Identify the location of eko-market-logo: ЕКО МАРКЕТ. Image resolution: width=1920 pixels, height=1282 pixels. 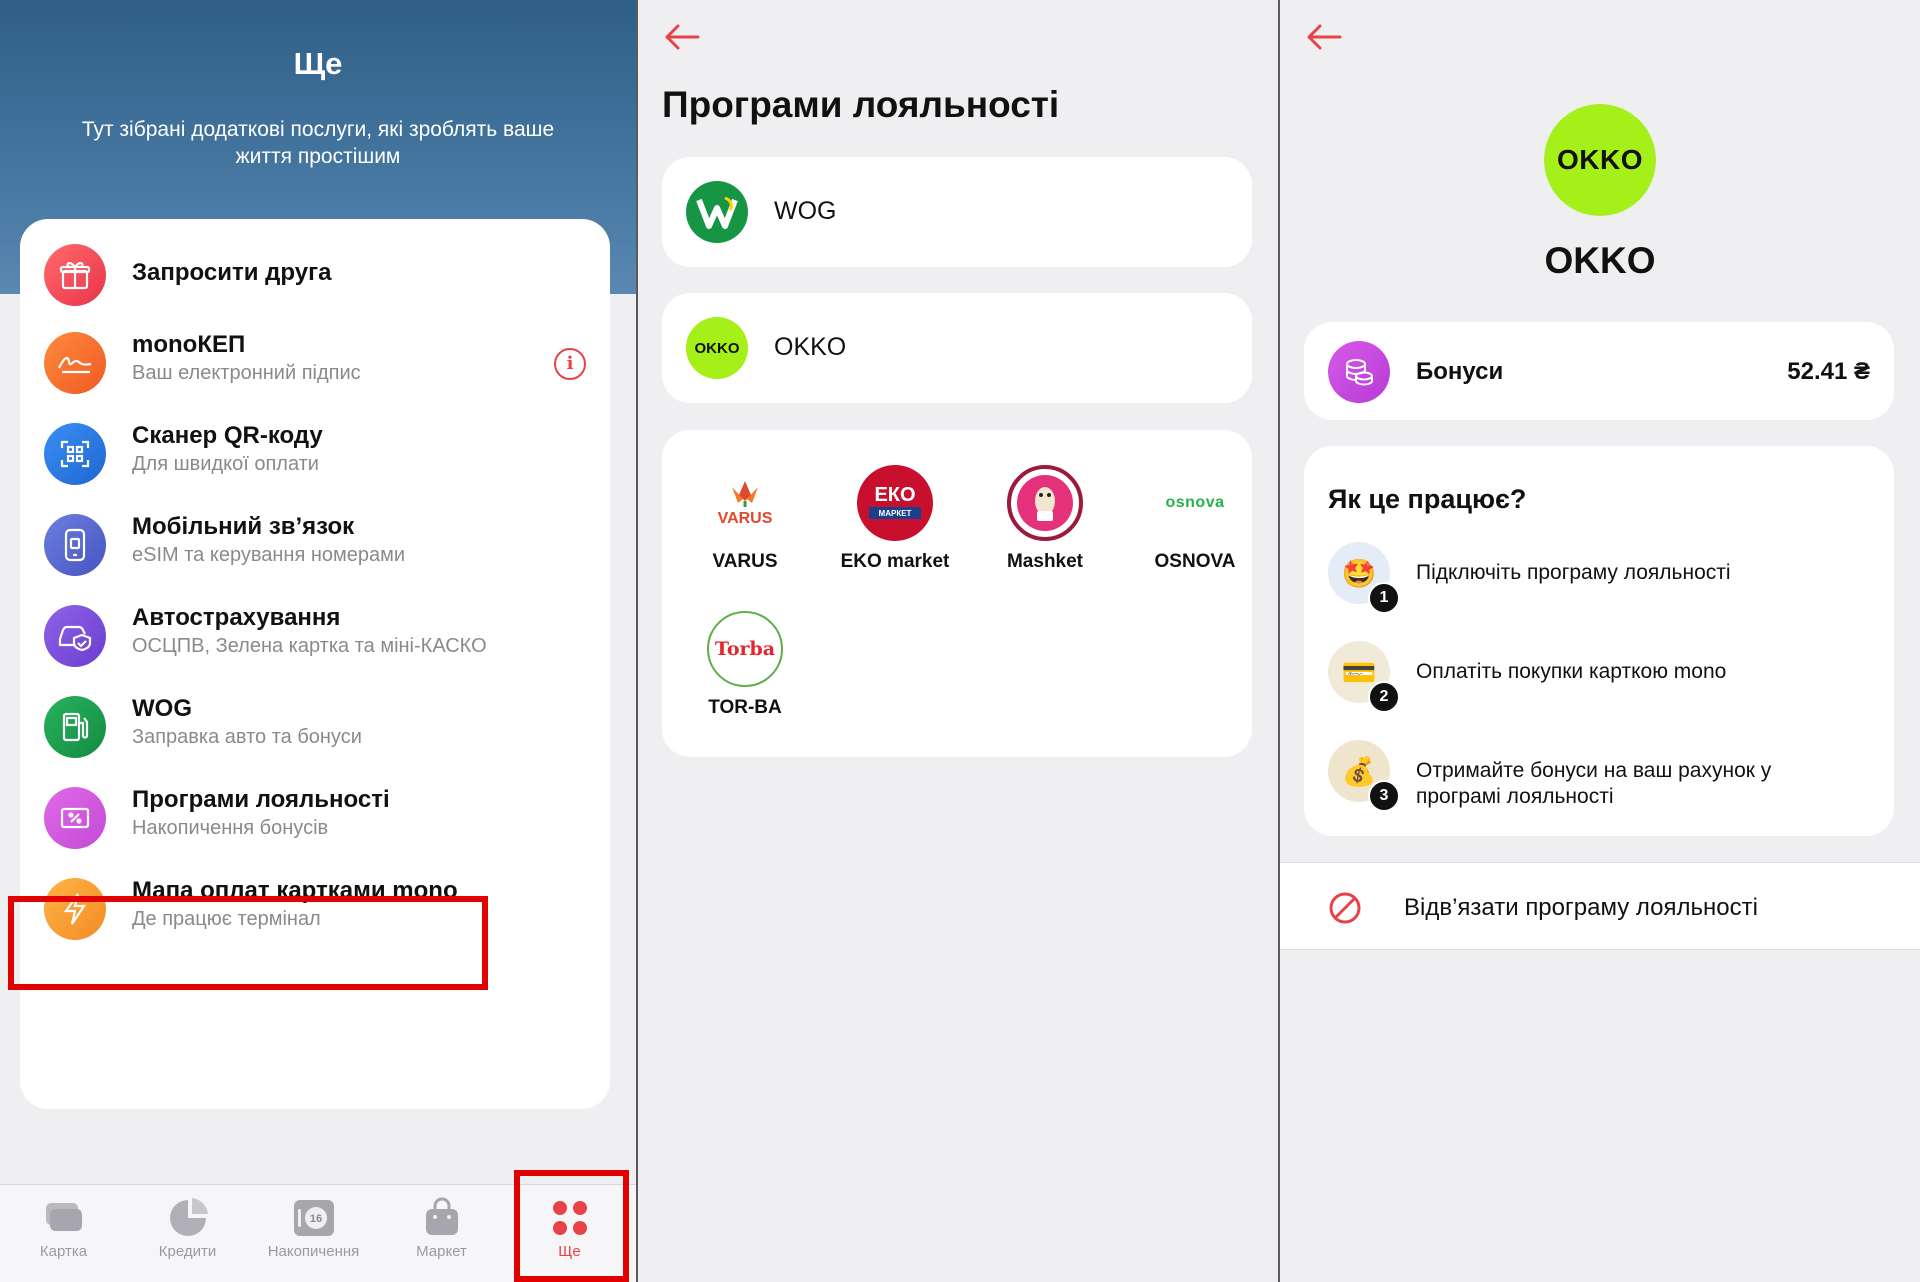
(895, 503).